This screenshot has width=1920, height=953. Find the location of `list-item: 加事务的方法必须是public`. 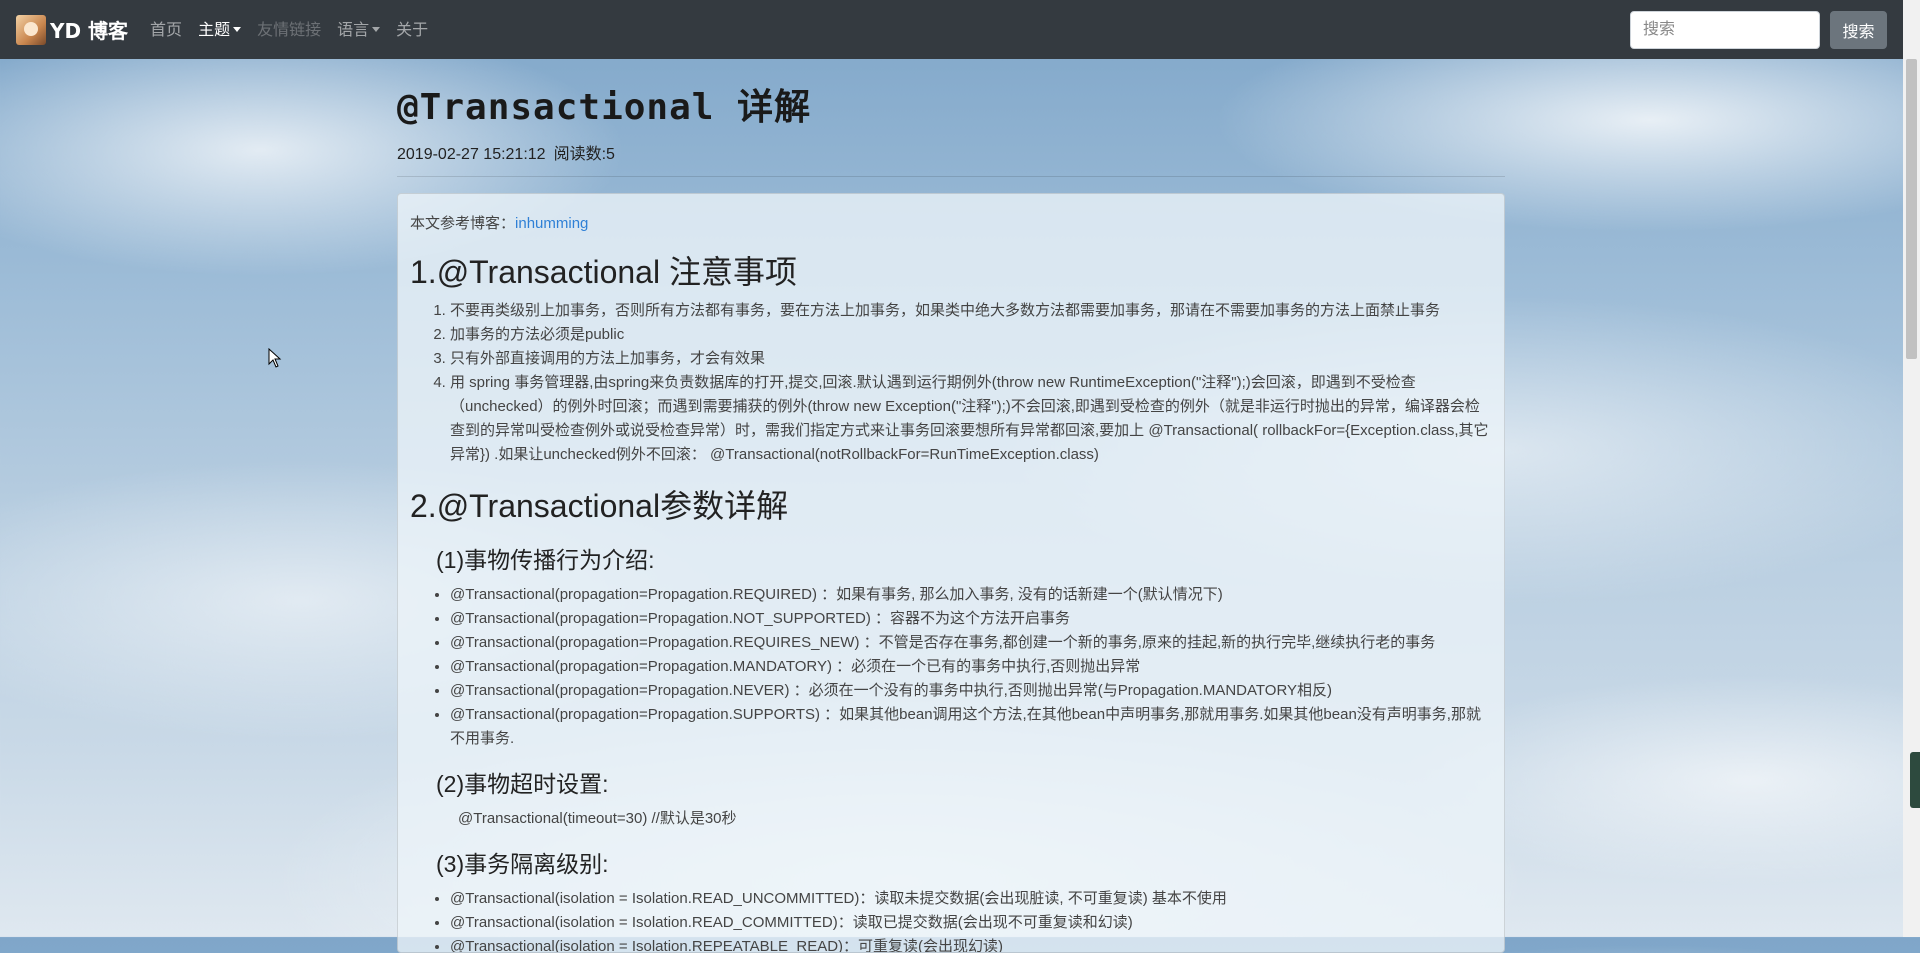

list-item: 加事务的方法必须是public is located at coordinates (971, 335).